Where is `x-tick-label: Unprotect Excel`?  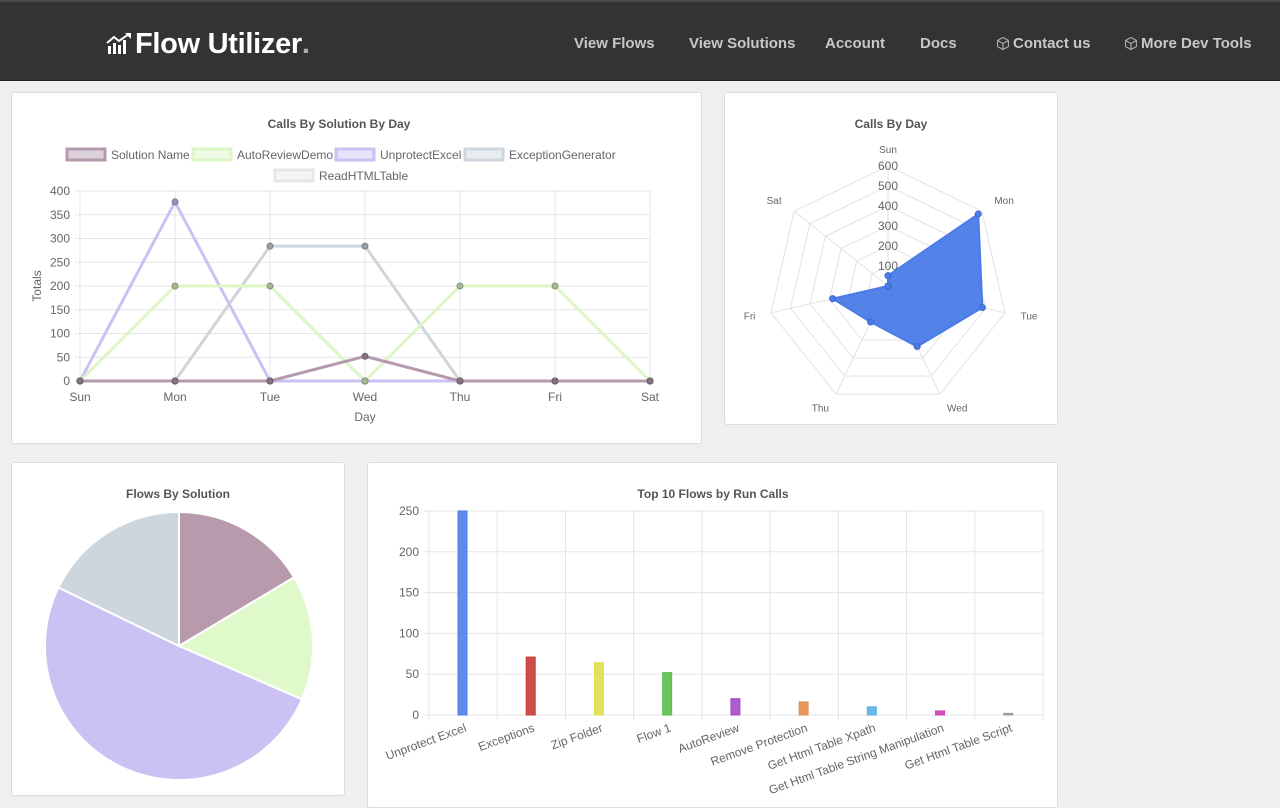 x-tick-label: Unprotect Excel is located at coordinates (426, 742).